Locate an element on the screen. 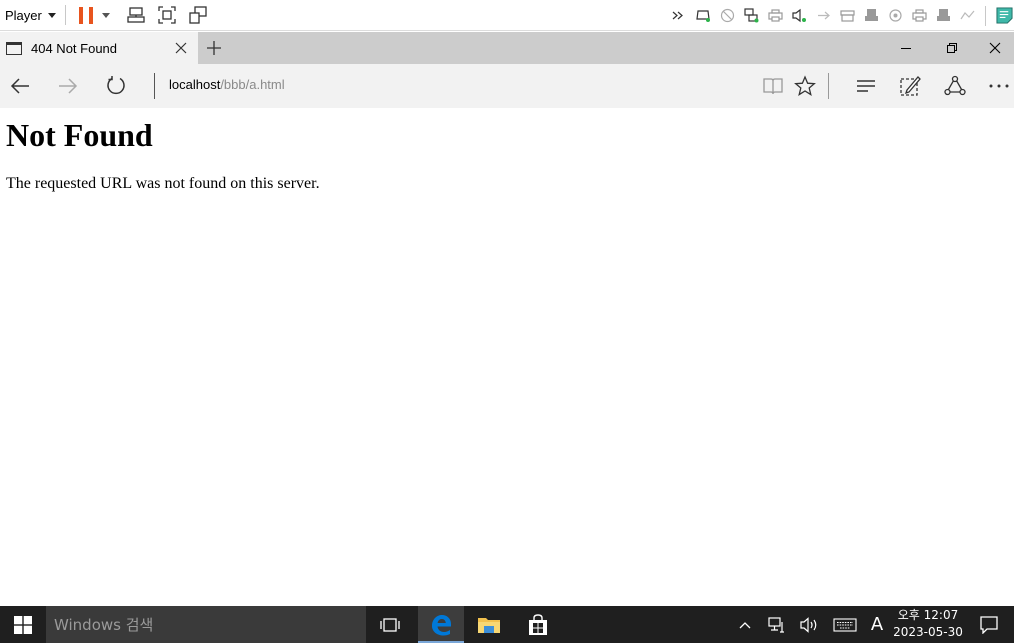  edge-app-button is located at coordinates (441, 624).